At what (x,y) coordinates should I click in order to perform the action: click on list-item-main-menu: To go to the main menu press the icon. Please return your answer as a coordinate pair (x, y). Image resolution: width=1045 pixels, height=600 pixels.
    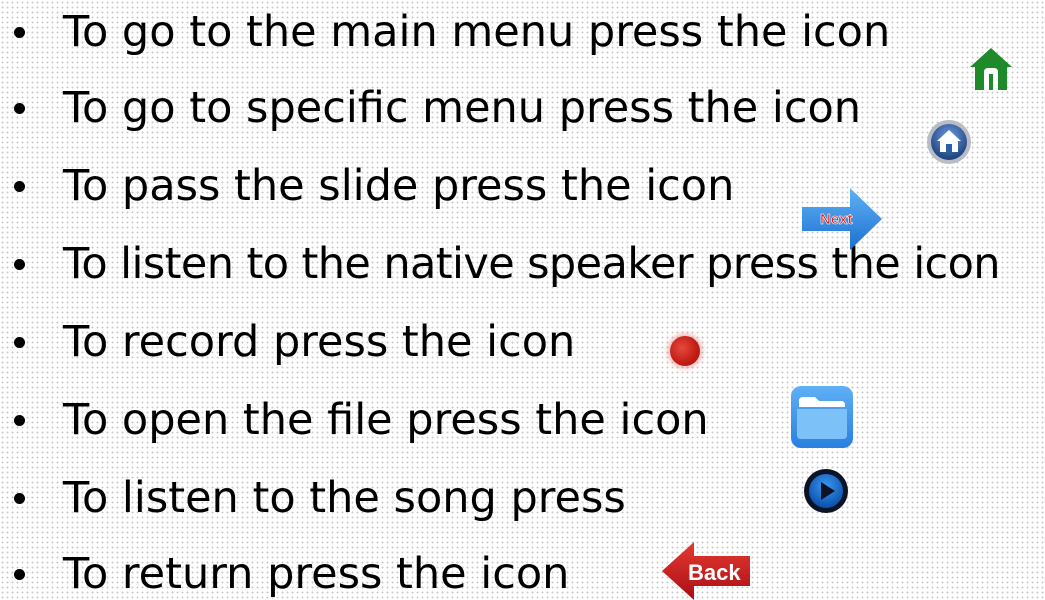
    Looking at the image, I should click on (452, 32).